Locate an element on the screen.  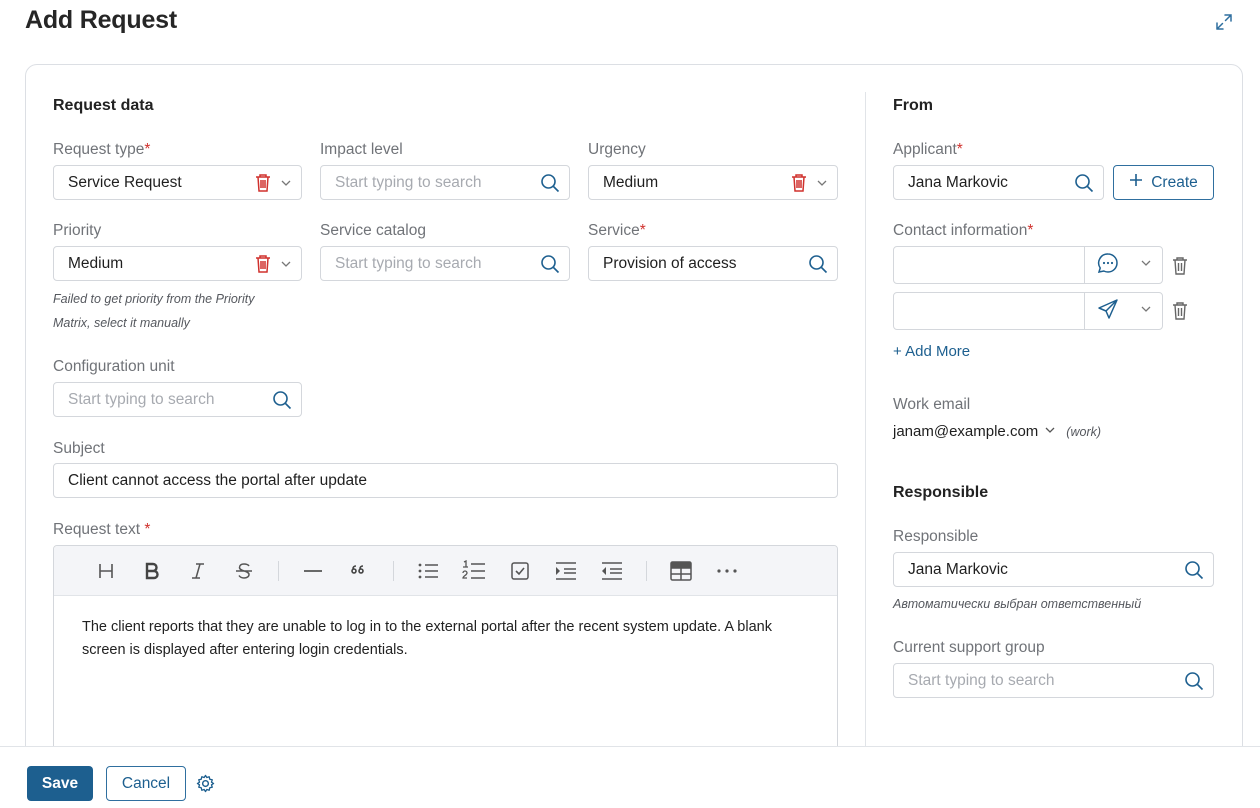
support-group-input: Start typing to search is located at coordinates (1053, 680).